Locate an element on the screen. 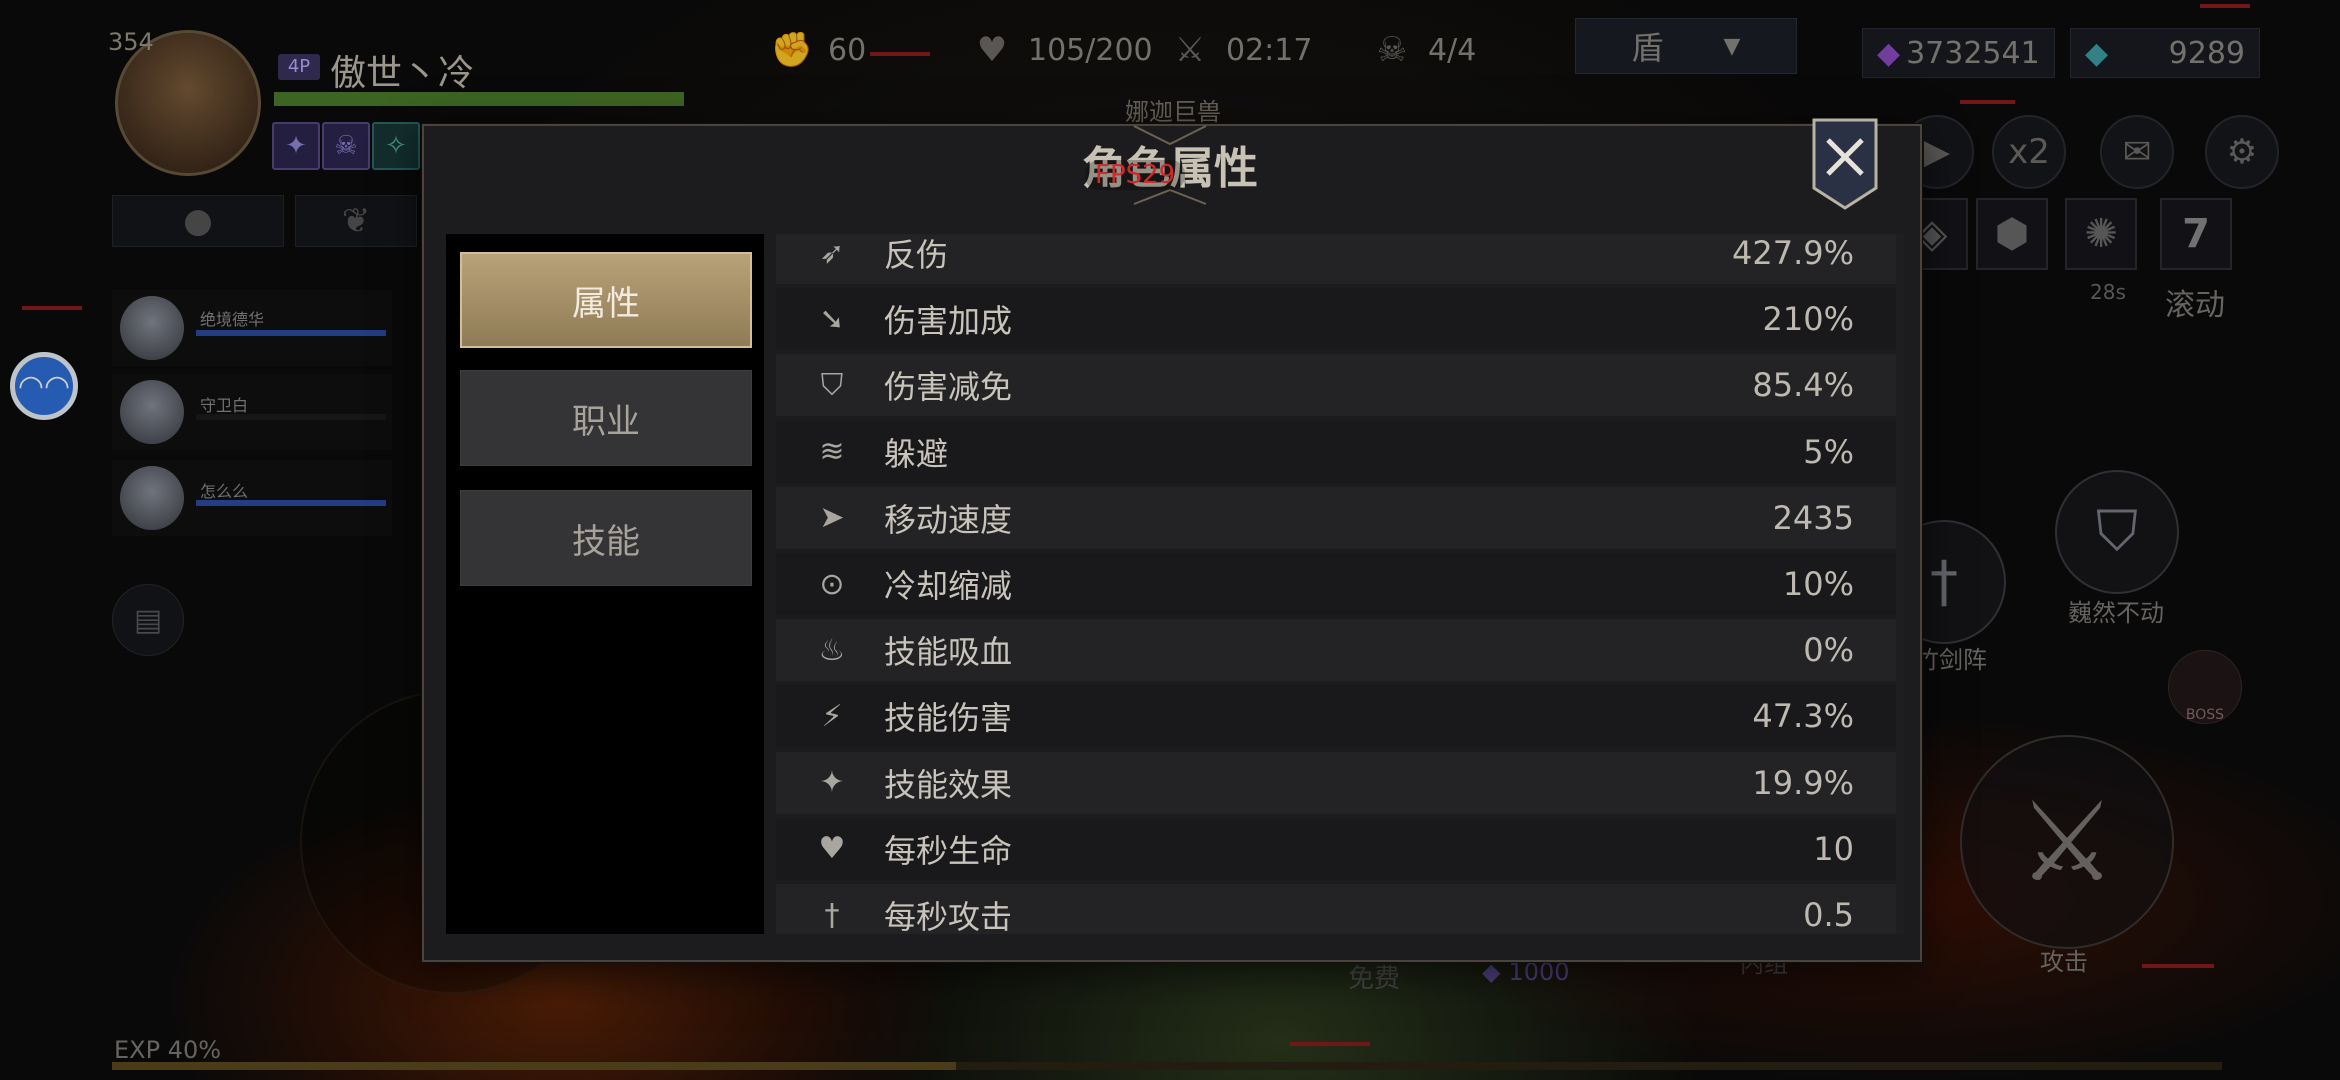 The height and width of the screenshot is (1080, 2340). tab-profession-label: 职业 is located at coordinates (606, 421).